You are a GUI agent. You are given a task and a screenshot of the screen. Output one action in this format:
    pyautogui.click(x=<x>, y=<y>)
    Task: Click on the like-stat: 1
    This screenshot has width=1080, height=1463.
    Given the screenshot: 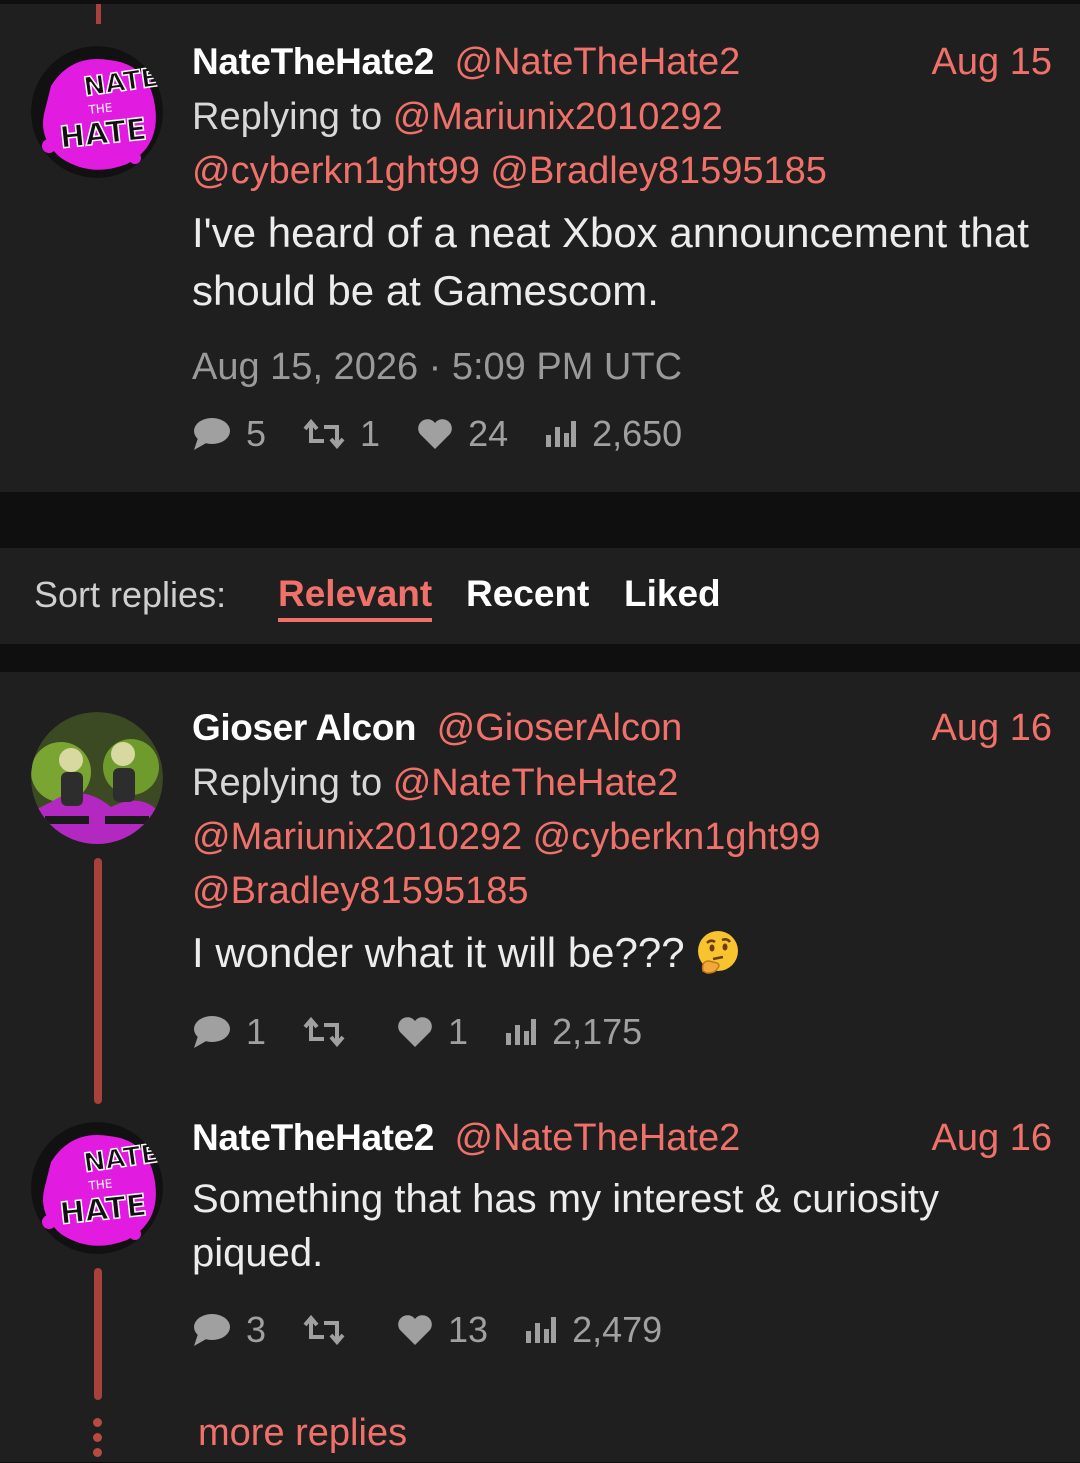 What is the action you would take?
    pyautogui.click(x=432, y=1032)
    